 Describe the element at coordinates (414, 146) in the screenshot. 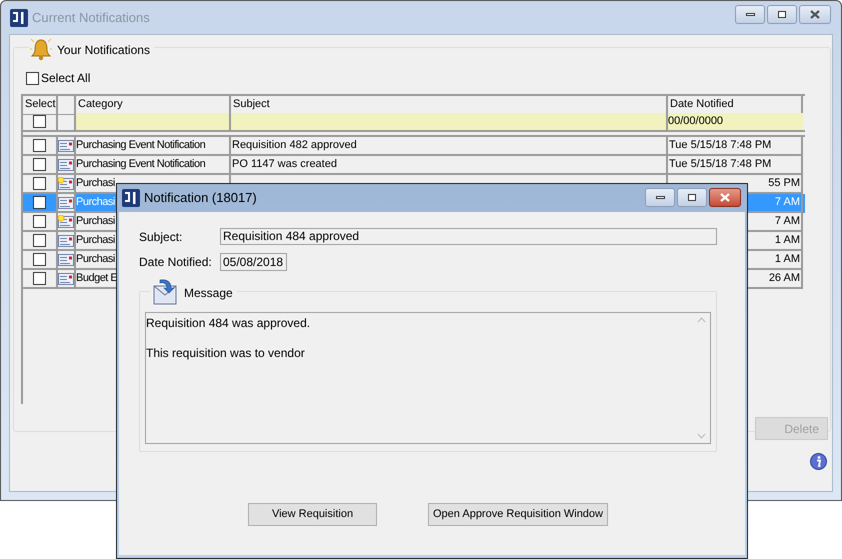

I see `table-row: Purchasing Event Notification Requisition 482 approved Tue 5/15/18 7:48 PM` at that location.